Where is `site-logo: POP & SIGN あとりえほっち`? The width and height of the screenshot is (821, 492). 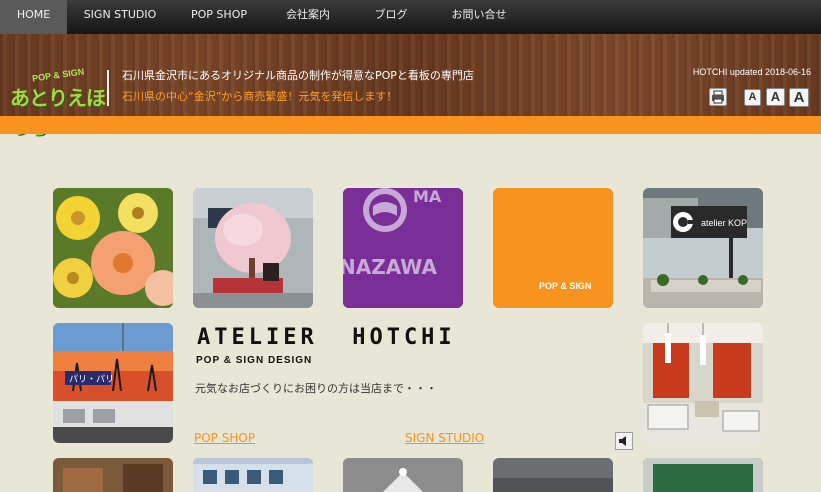 site-logo: POP & SIGN あとりえほっち is located at coordinates (58, 102).